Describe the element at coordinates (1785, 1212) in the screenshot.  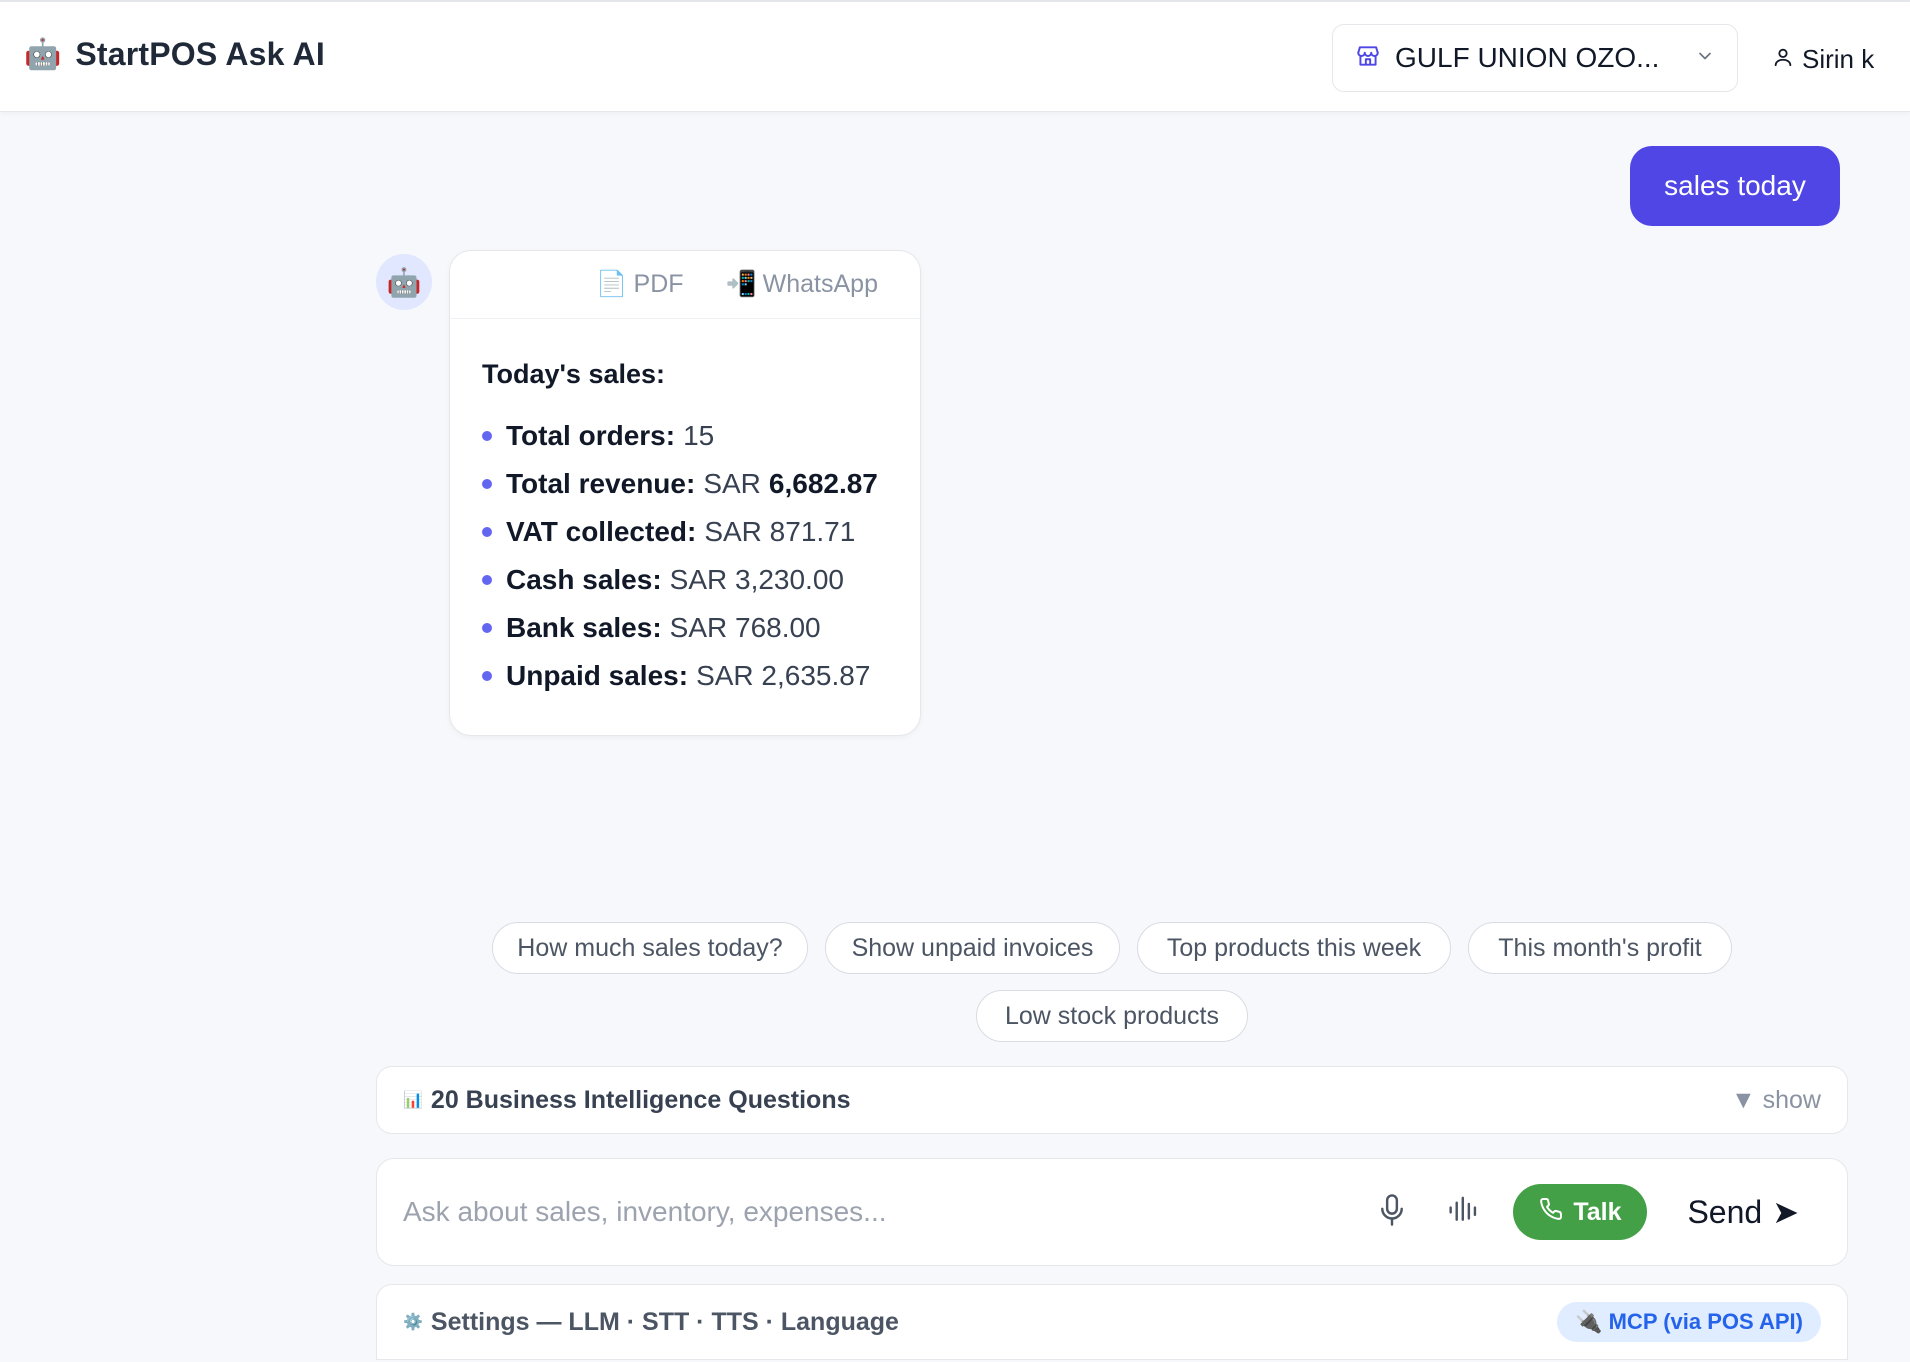
I see `send-arrow-icon: ➤` at that location.